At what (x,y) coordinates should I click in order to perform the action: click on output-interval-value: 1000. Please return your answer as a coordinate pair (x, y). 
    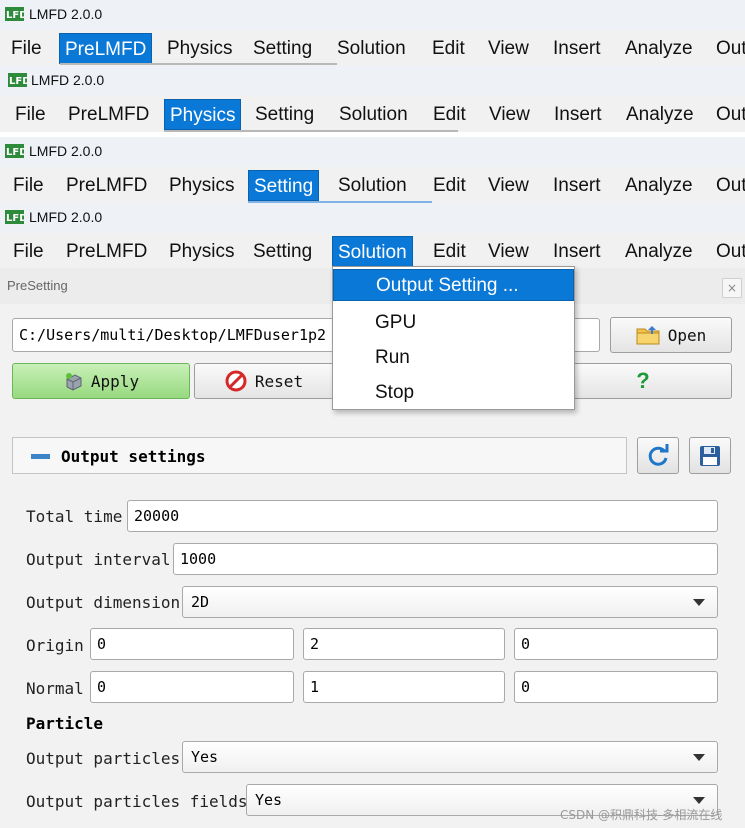
    Looking at the image, I should click on (198, 559).